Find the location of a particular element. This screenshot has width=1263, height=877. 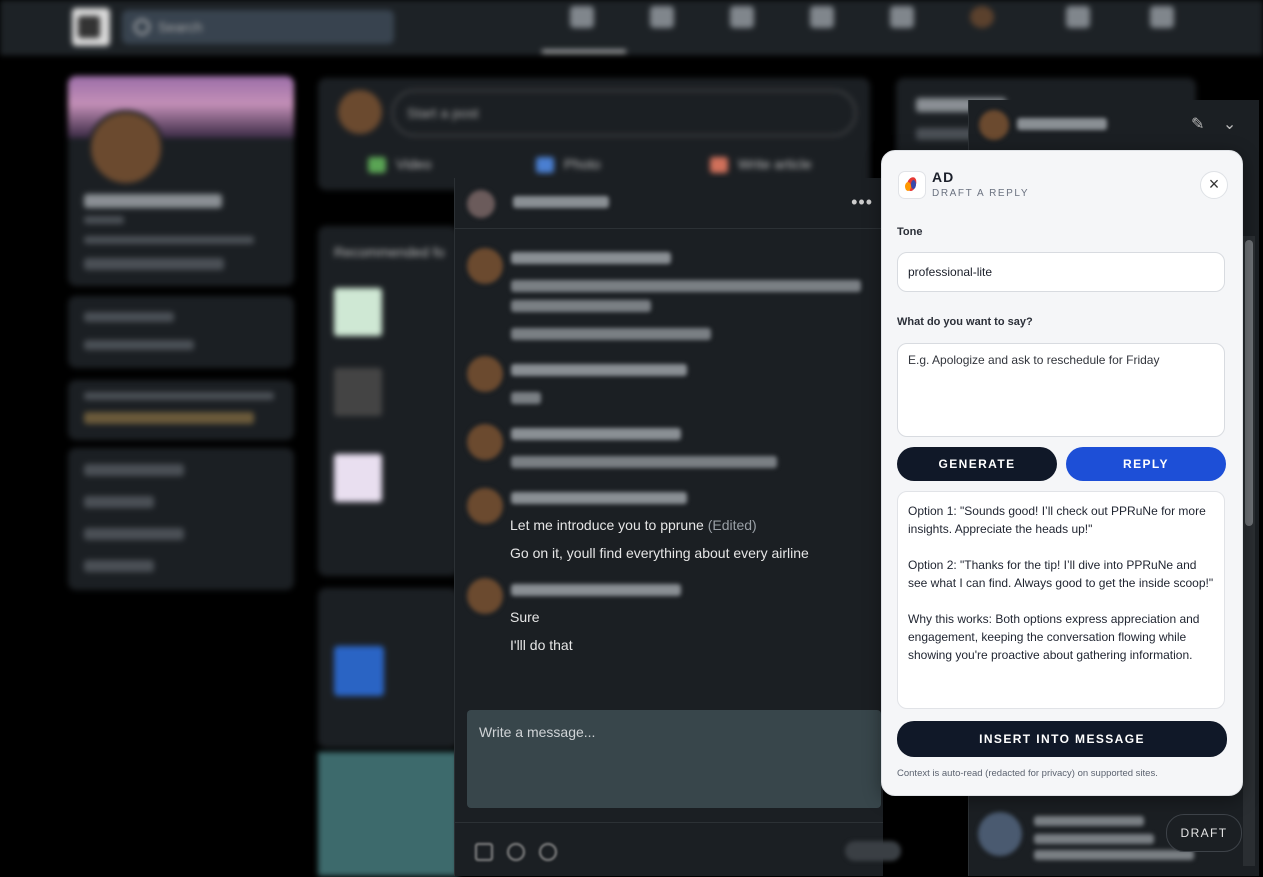

avatar is located at coordinates (982, 17).